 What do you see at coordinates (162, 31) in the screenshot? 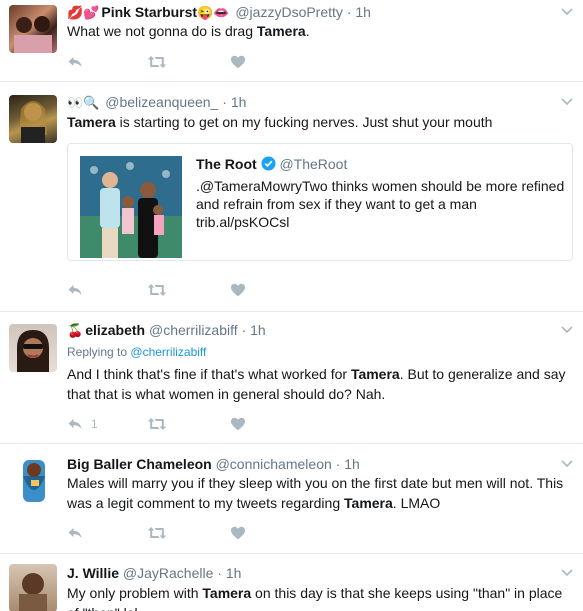
I see `text-segment: What we not gonna do is drag` at bounding box center [162, 31].